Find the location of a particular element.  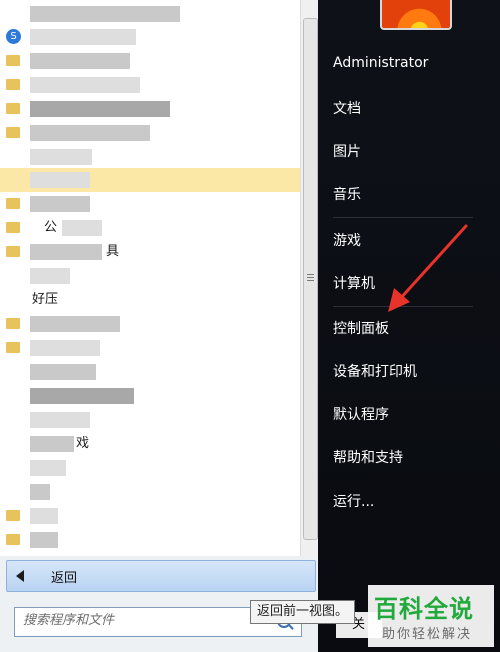

devices-printers-link: 设备和打印机 is located at coordinates (375, 371).